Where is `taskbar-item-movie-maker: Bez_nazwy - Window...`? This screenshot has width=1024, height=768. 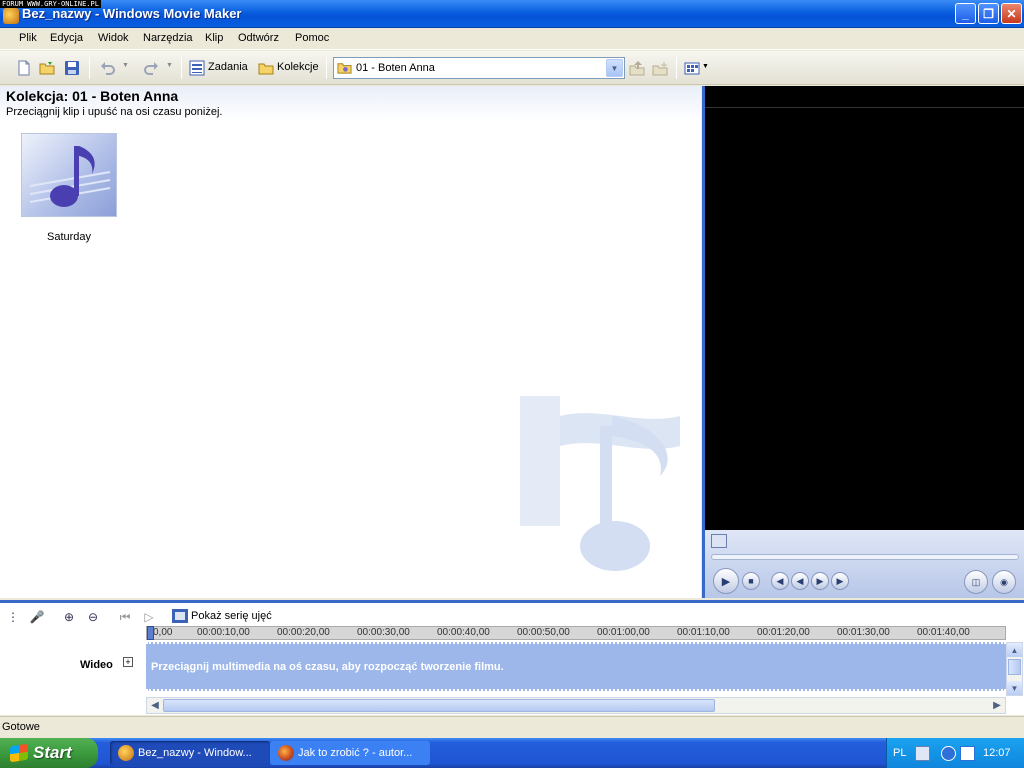
taskbar-item-movie-maker: Bez_nazwy - Window... is located at coordinates (190, 753).